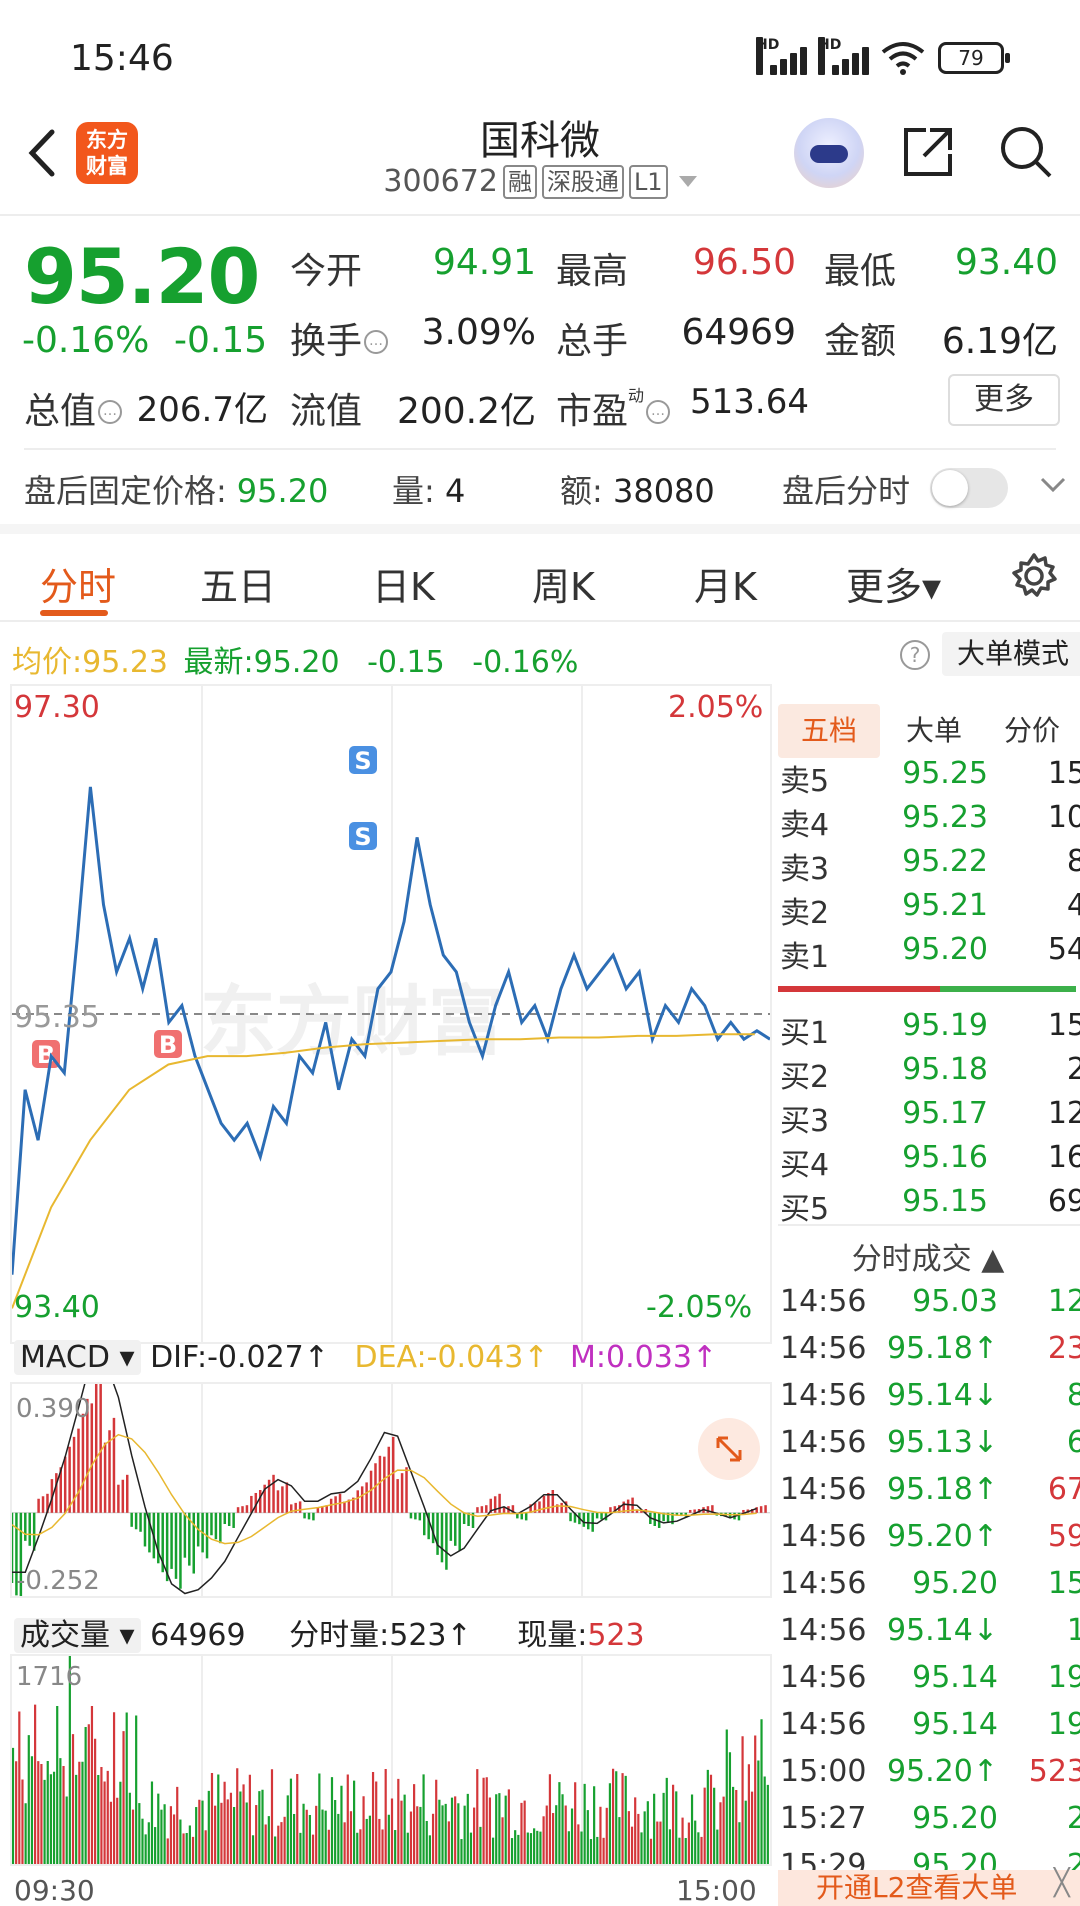 This screenshot has width=1080, height=1906. I want to click on ask-volume: 8, so click(1073, 861).